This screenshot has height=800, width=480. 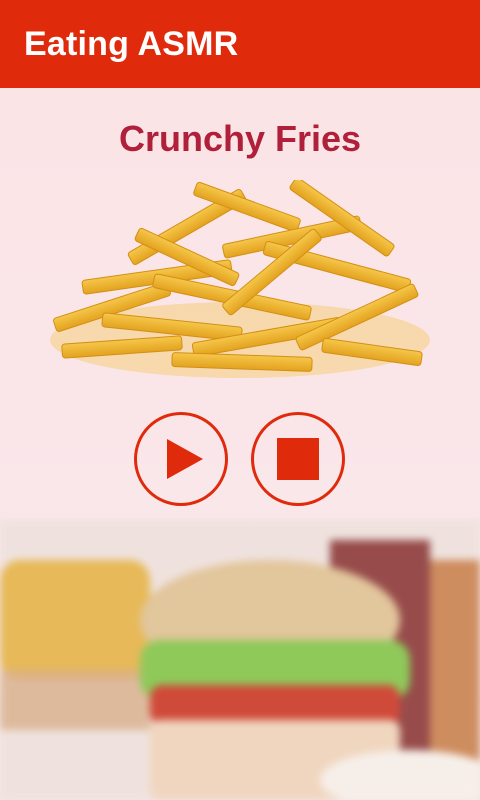 I want to click on stop-button, so click(x=298, y=459).